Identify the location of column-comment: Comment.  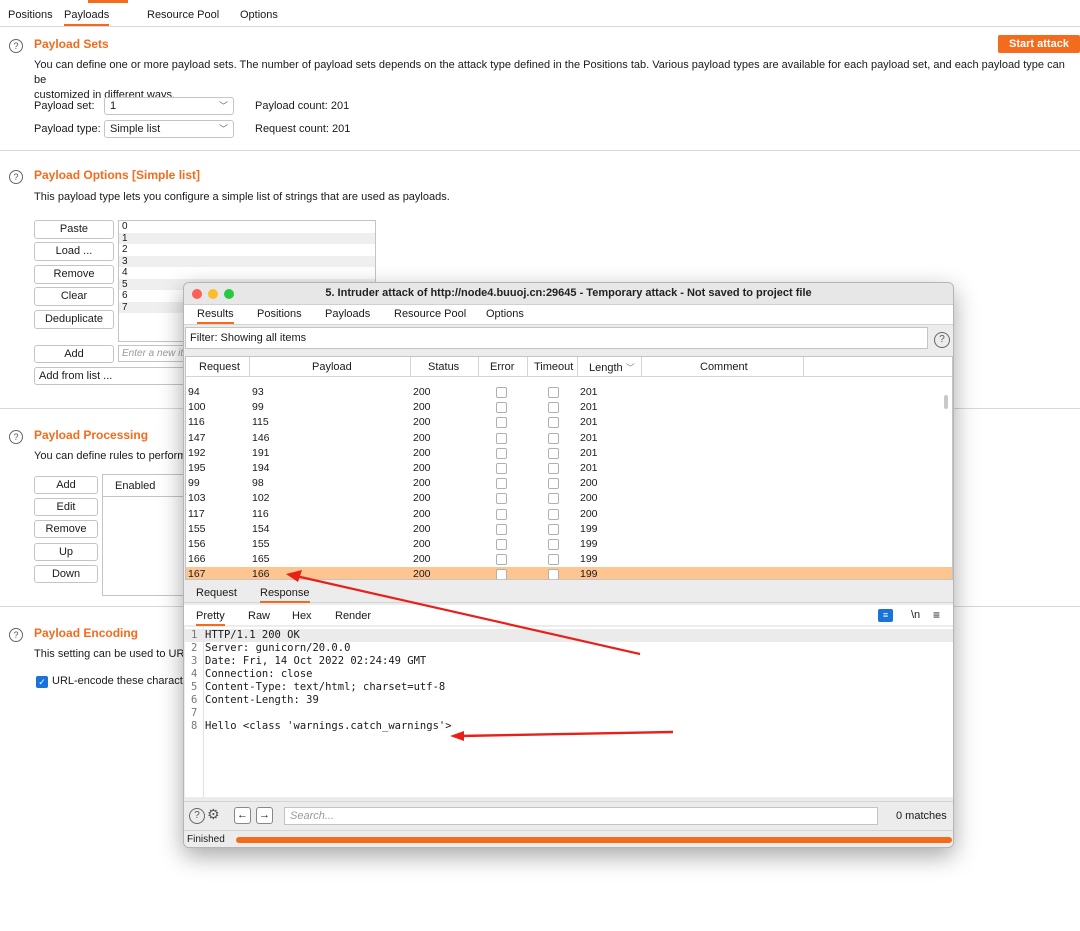
(724, 367).